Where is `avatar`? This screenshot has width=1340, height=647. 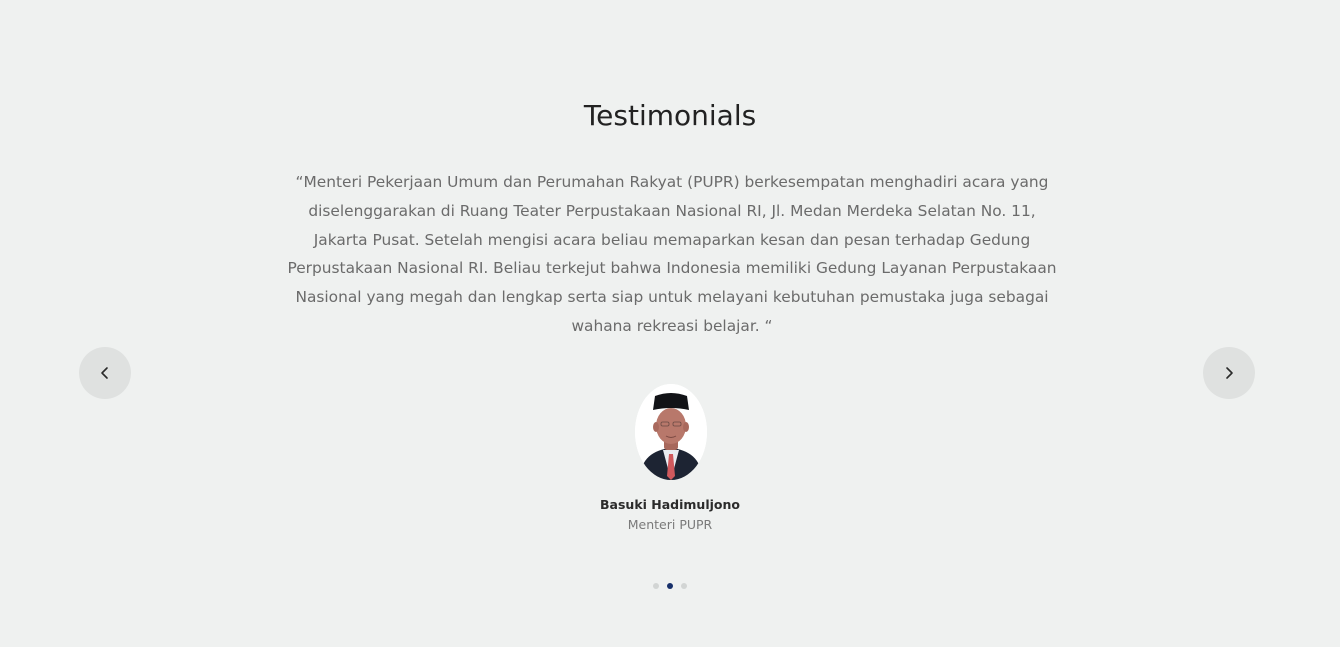
avatar is located at coordinates (671, 432).